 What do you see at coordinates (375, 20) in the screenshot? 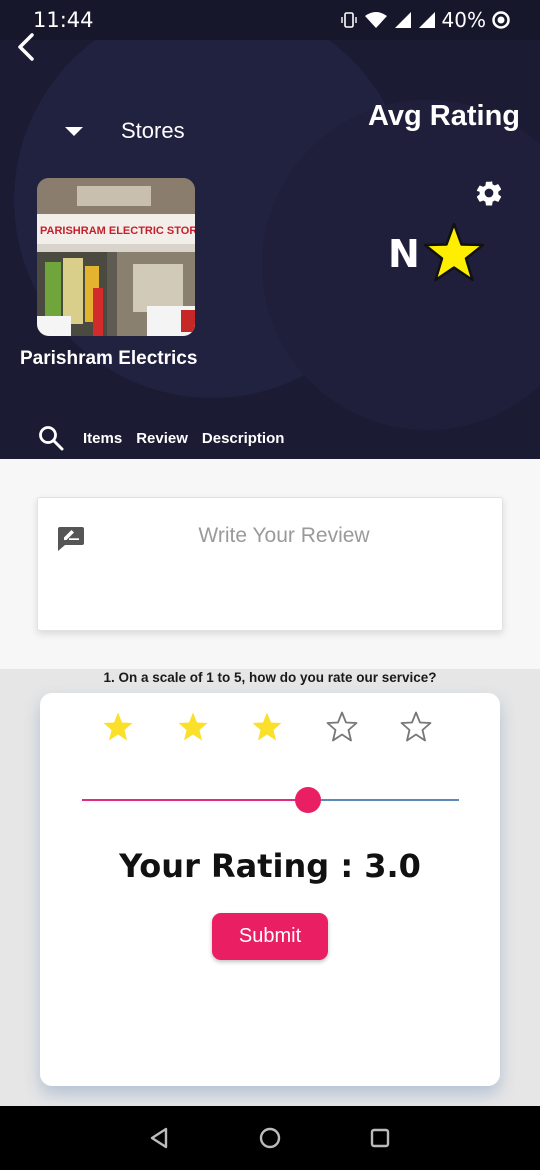
I see `wifi-icon` at bounding box center [375, 20].